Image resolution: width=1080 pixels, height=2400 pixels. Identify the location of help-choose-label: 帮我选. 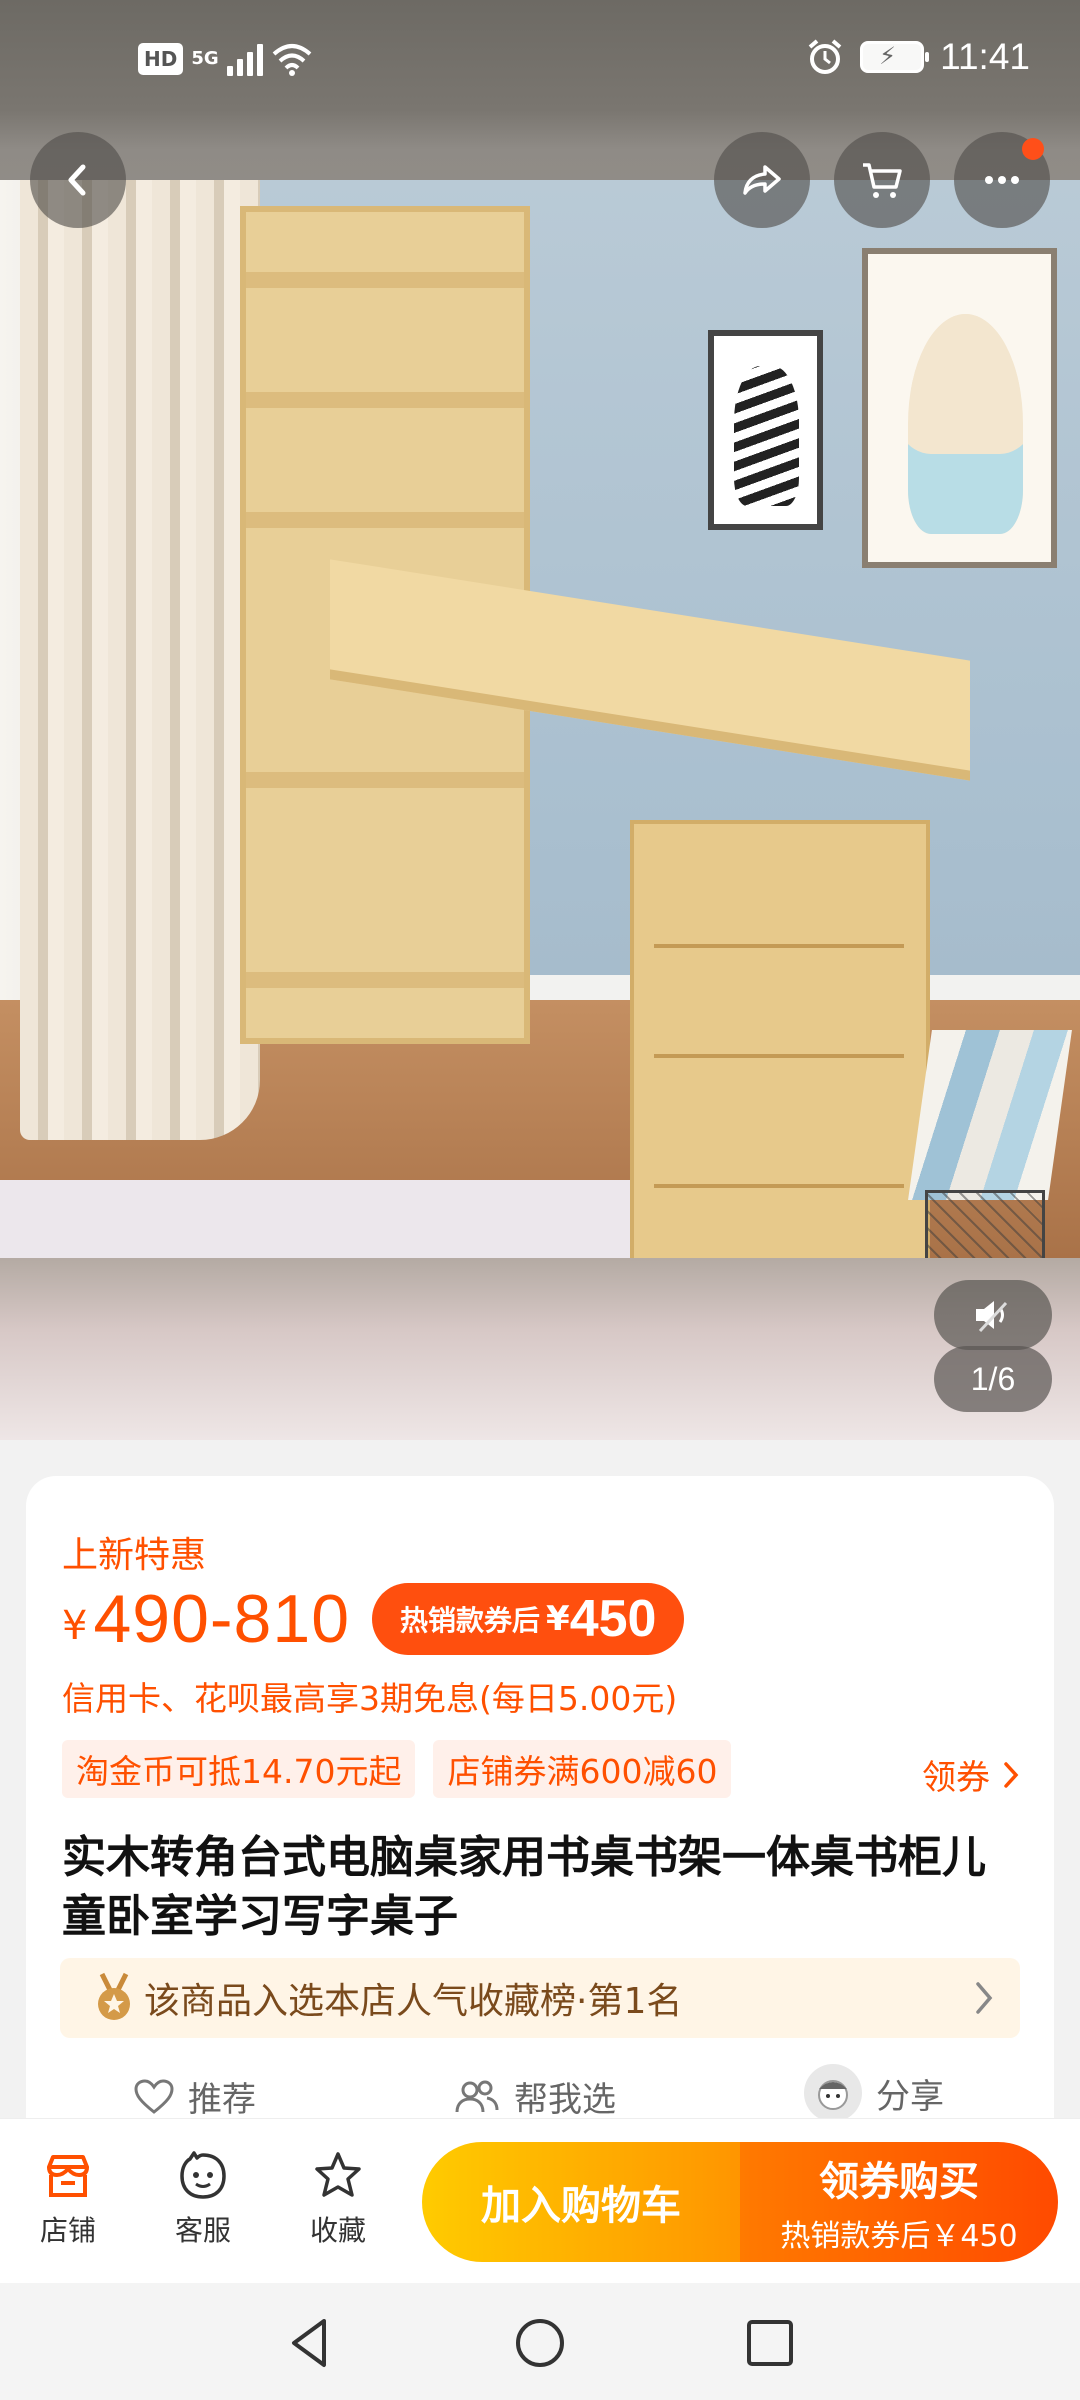
(565, 2100).